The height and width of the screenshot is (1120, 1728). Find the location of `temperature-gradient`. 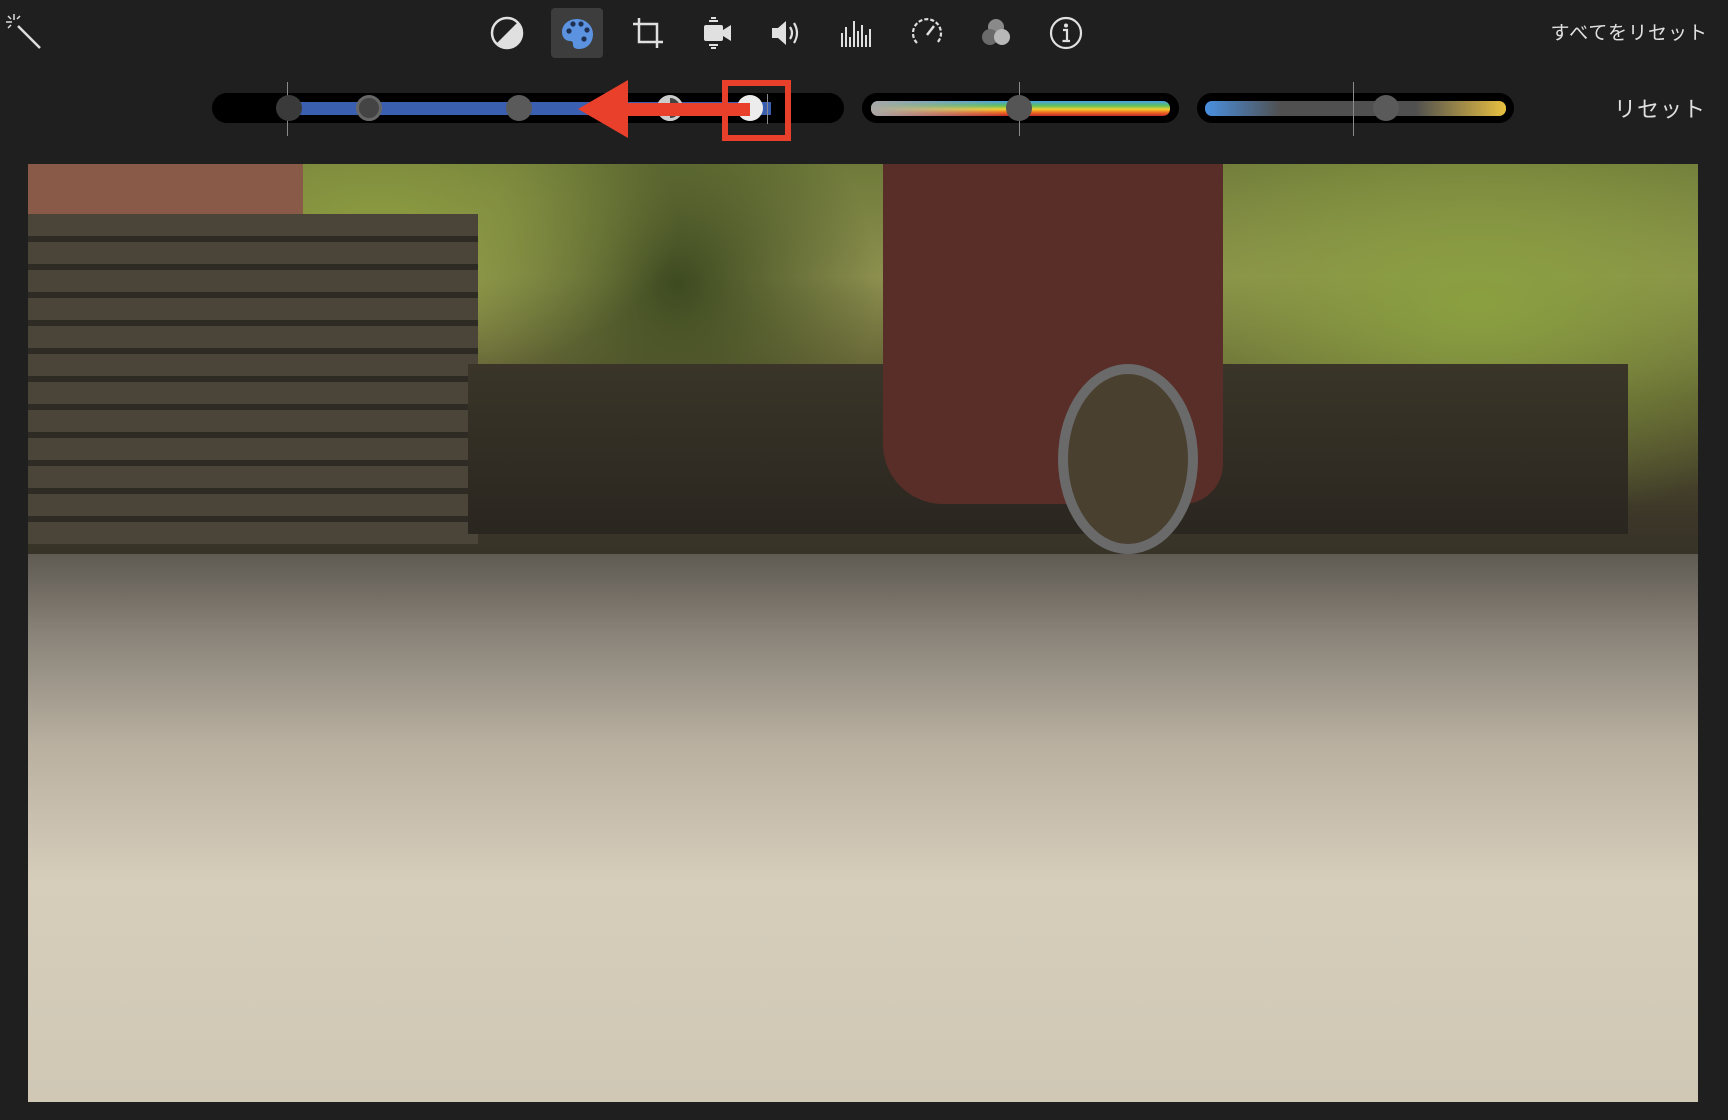

temperature-gradient is located at coordinates (1355, 108).